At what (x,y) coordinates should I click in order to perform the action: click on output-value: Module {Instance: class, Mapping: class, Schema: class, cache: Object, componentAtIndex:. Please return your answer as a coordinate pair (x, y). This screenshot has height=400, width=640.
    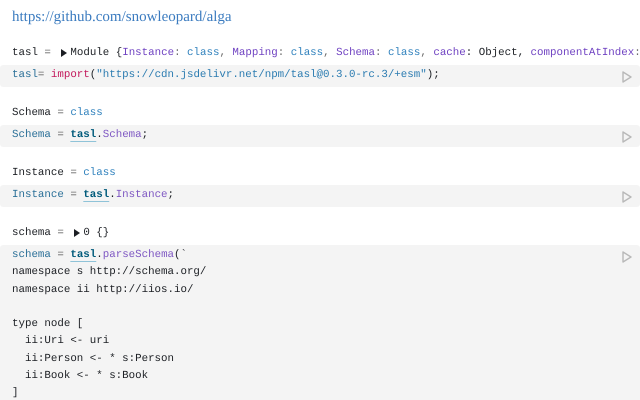
    Looking at the image, I should click on (355, 53).